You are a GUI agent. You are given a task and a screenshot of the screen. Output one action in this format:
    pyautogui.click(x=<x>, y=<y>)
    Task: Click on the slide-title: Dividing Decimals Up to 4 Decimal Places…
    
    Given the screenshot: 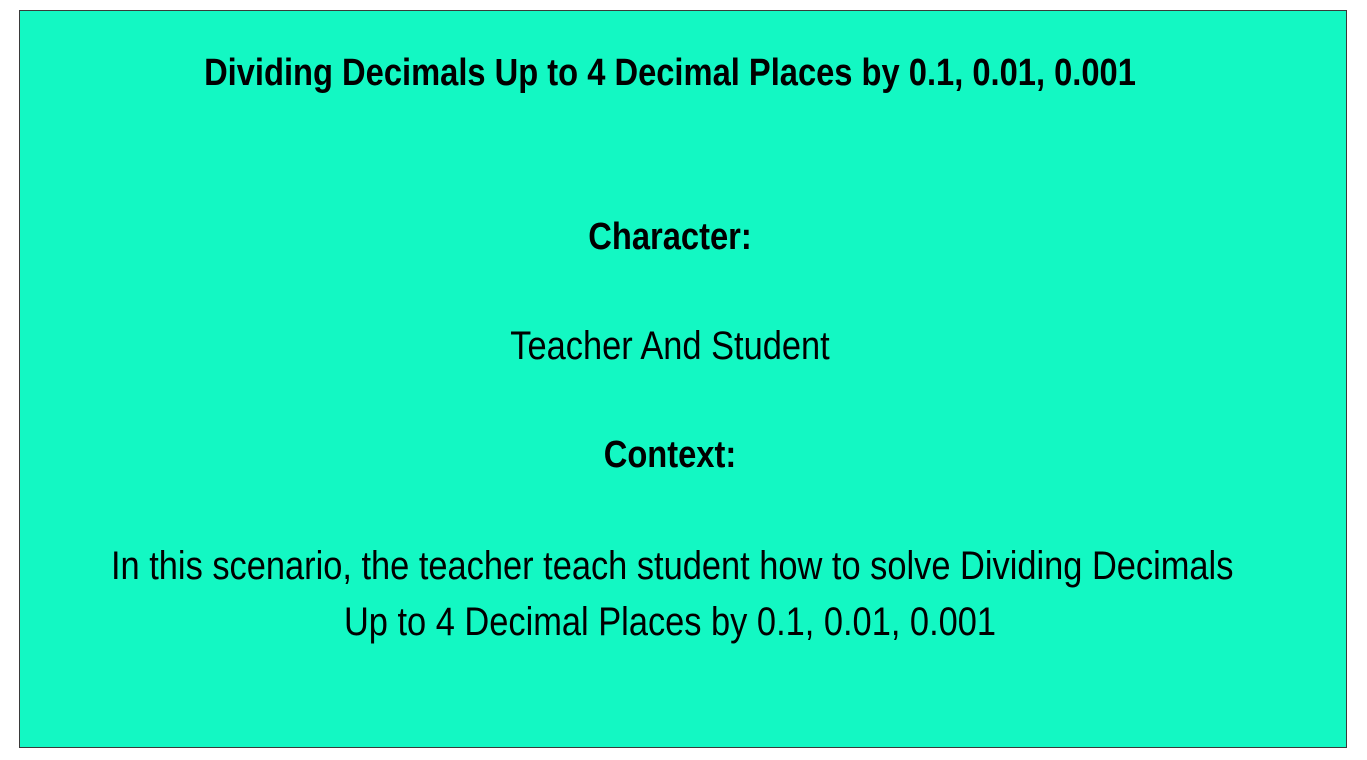 What is the action you would take?
    pyautogui.click(x=670, y=73)
    